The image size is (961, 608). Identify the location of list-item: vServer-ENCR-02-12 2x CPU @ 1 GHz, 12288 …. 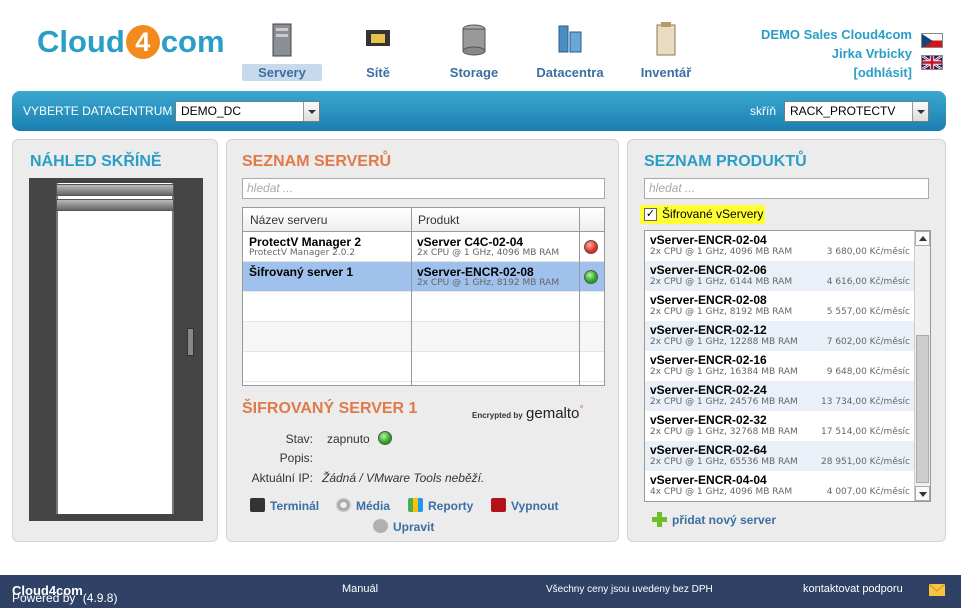
(779, 336).